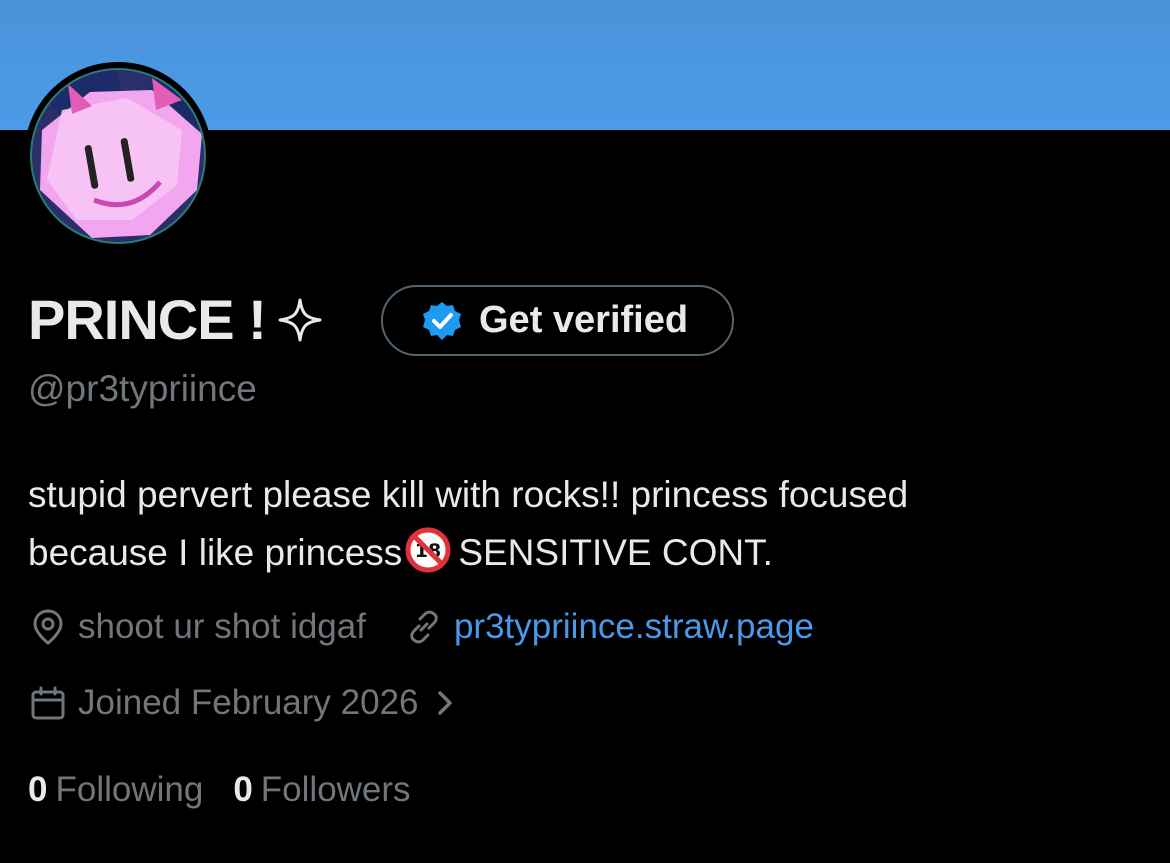 This screenshot has width=1170, height=863. Describe the element at coordinates (48, 703) in the screenshot. I see `calendar-icon` at that location.